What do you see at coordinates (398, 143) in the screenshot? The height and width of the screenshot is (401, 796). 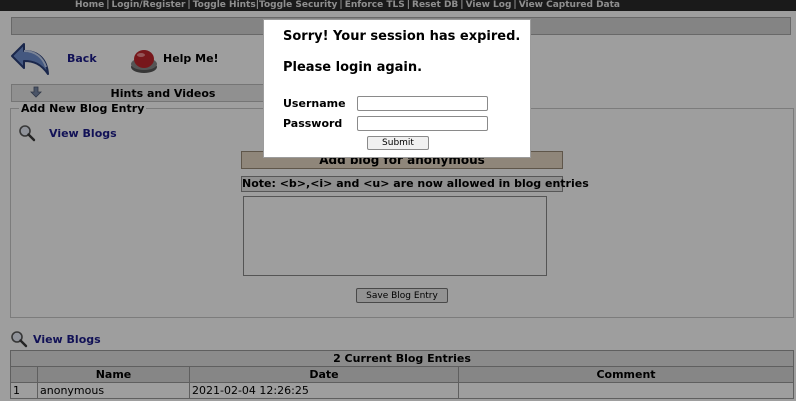 I see `submit-button: Submit` at bounding box center [398, 143].